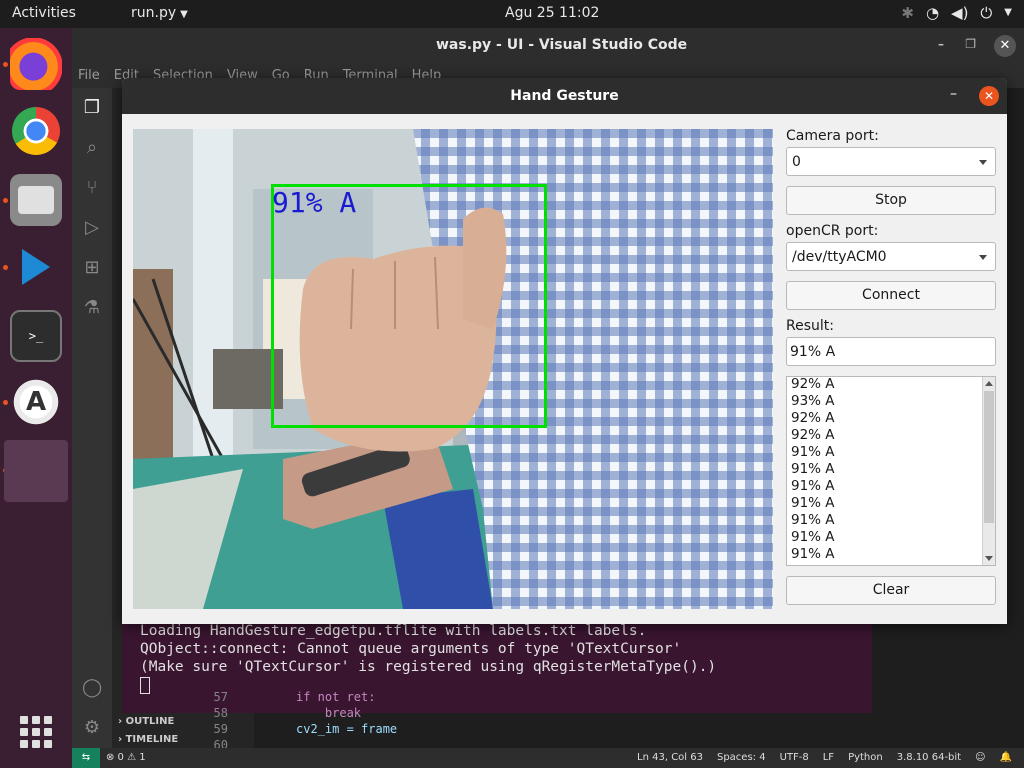 This screenshot has width=1024, height=768. I want to click on cursor-position: Ln 43, Col 63, so click(670, 757).